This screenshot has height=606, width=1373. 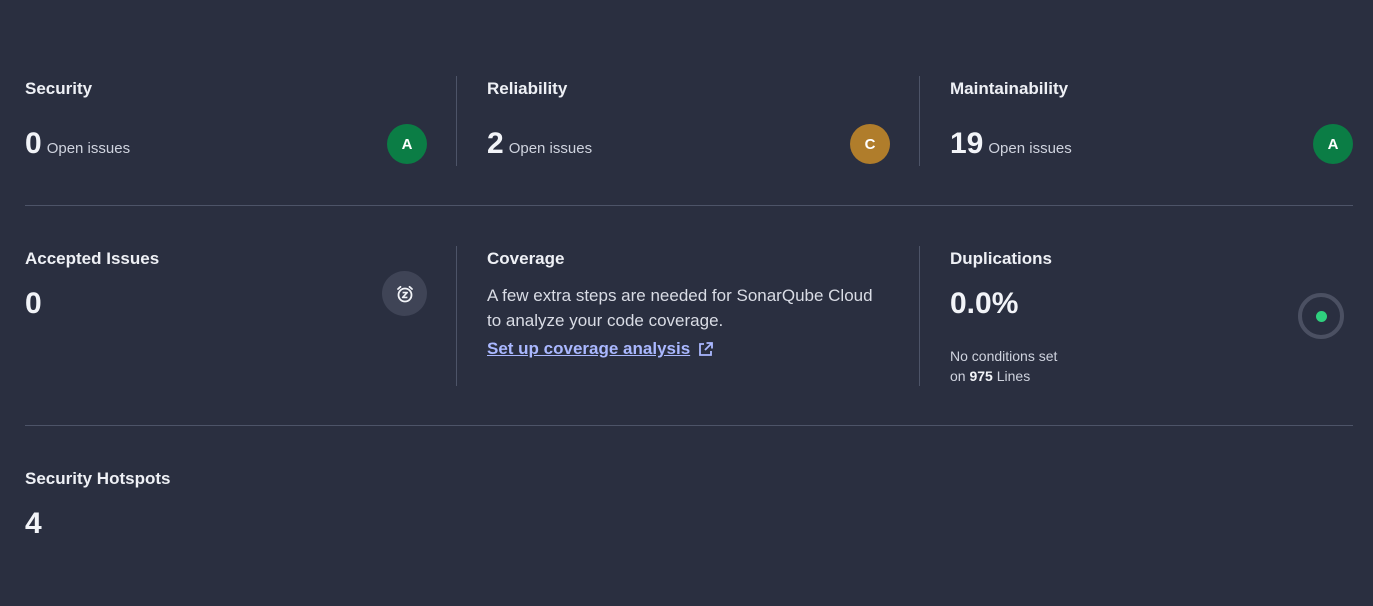 I want to click on duplications-note-line2: on 975 Lines, so click(x=1003, y=376).